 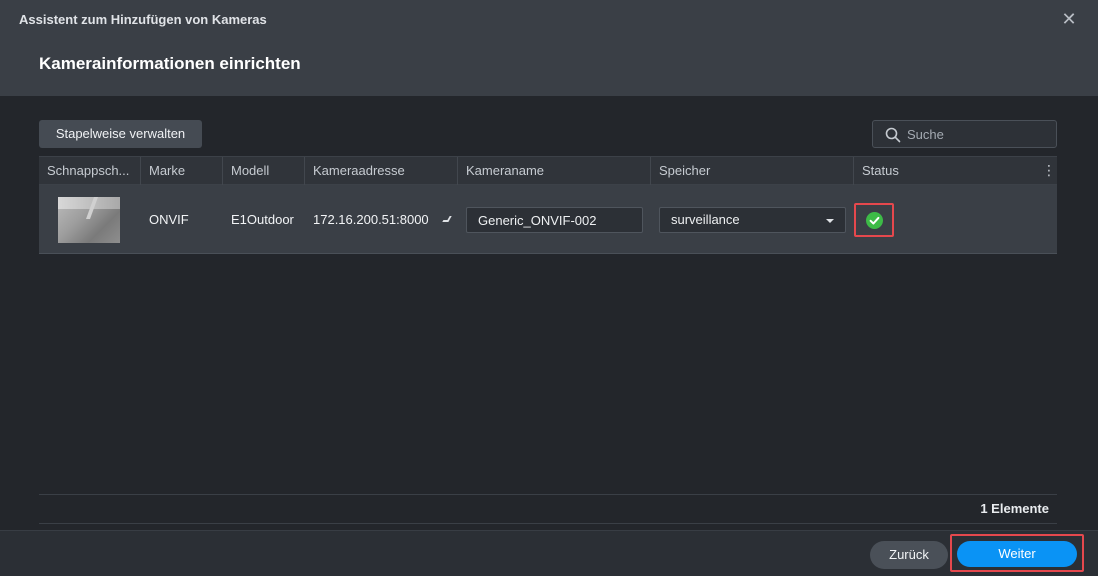 What do you see at coordinates (1014, 508) in the screenshot?
I see `item-count: 1 Elemente` at bounding box center [1014, 508].